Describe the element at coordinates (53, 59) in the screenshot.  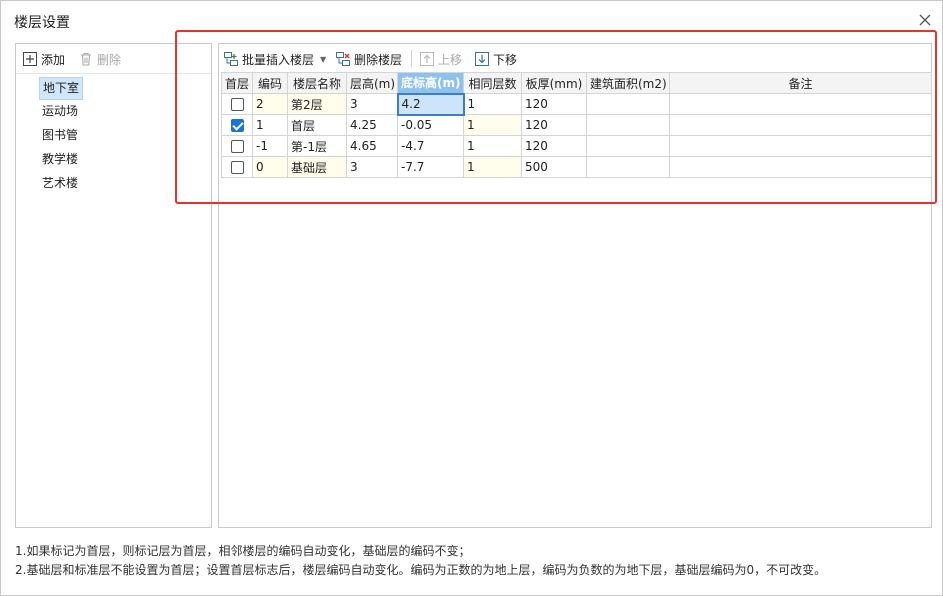
I see `add-label: 添加` at that location.